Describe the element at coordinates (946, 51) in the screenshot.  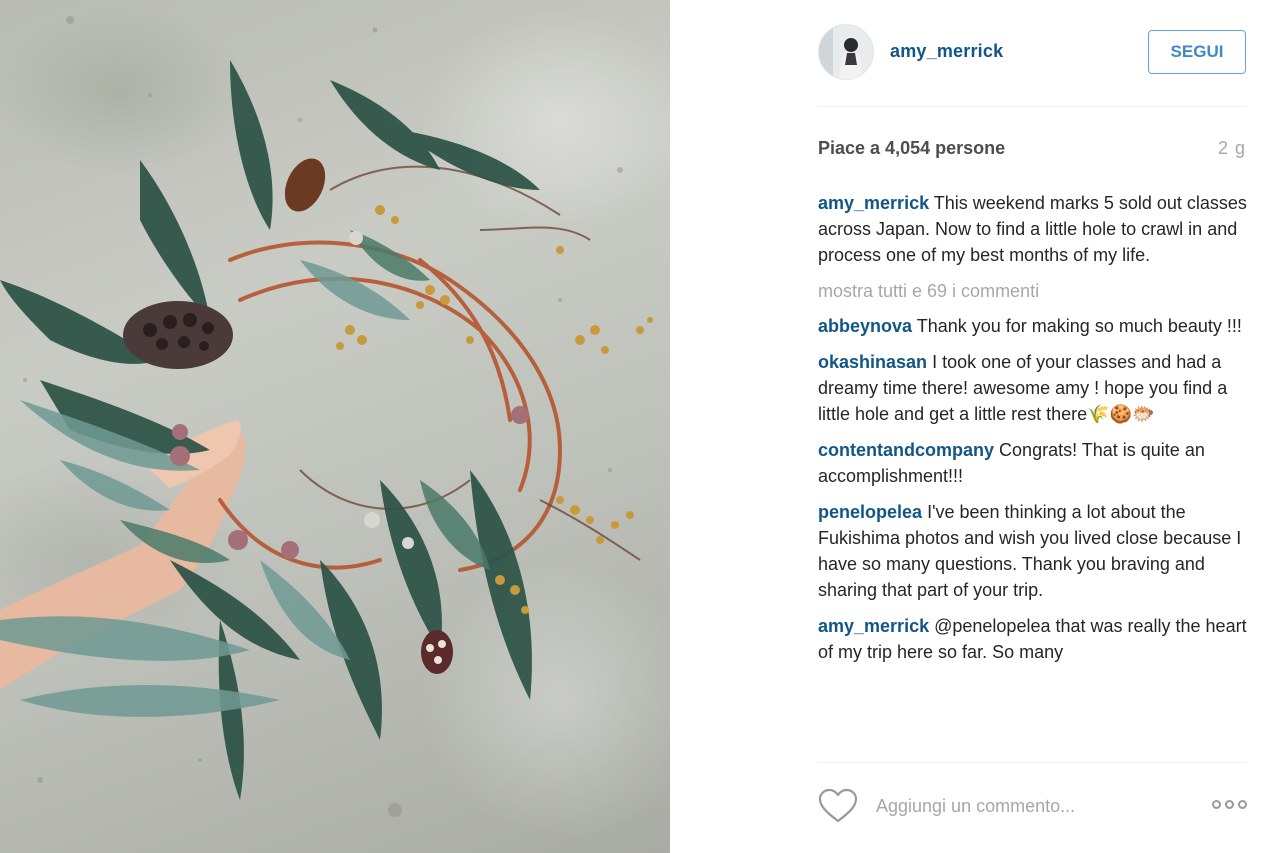
I see `post-author-username: amy_merrick` at that location.